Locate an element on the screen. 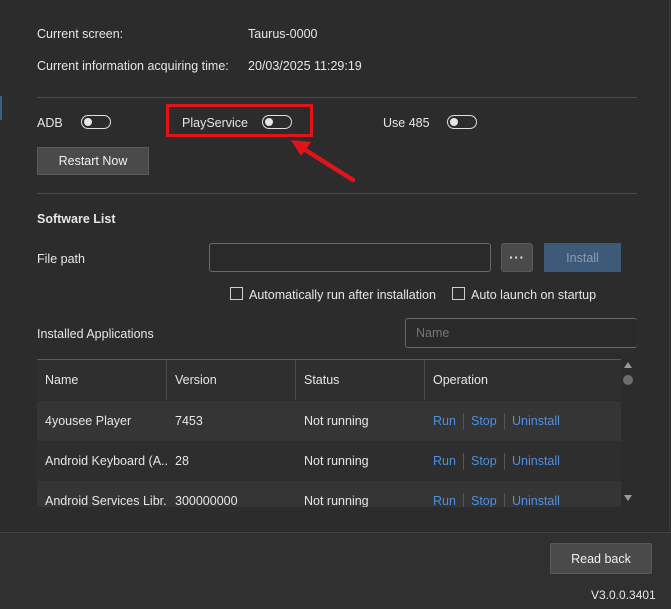 The height and width of the screenshot is (609, 671). current-screen-label: Current screen: is located at coordinates (80, 34).